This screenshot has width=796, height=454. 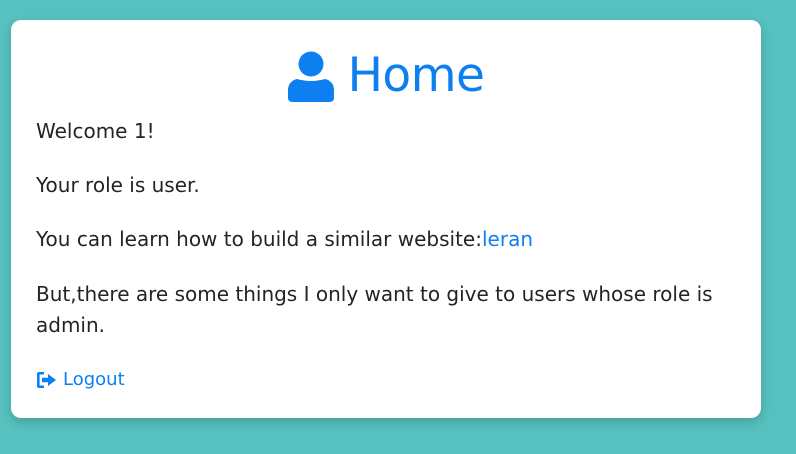 I want to click on user-icon, so click(x=310, y=76).